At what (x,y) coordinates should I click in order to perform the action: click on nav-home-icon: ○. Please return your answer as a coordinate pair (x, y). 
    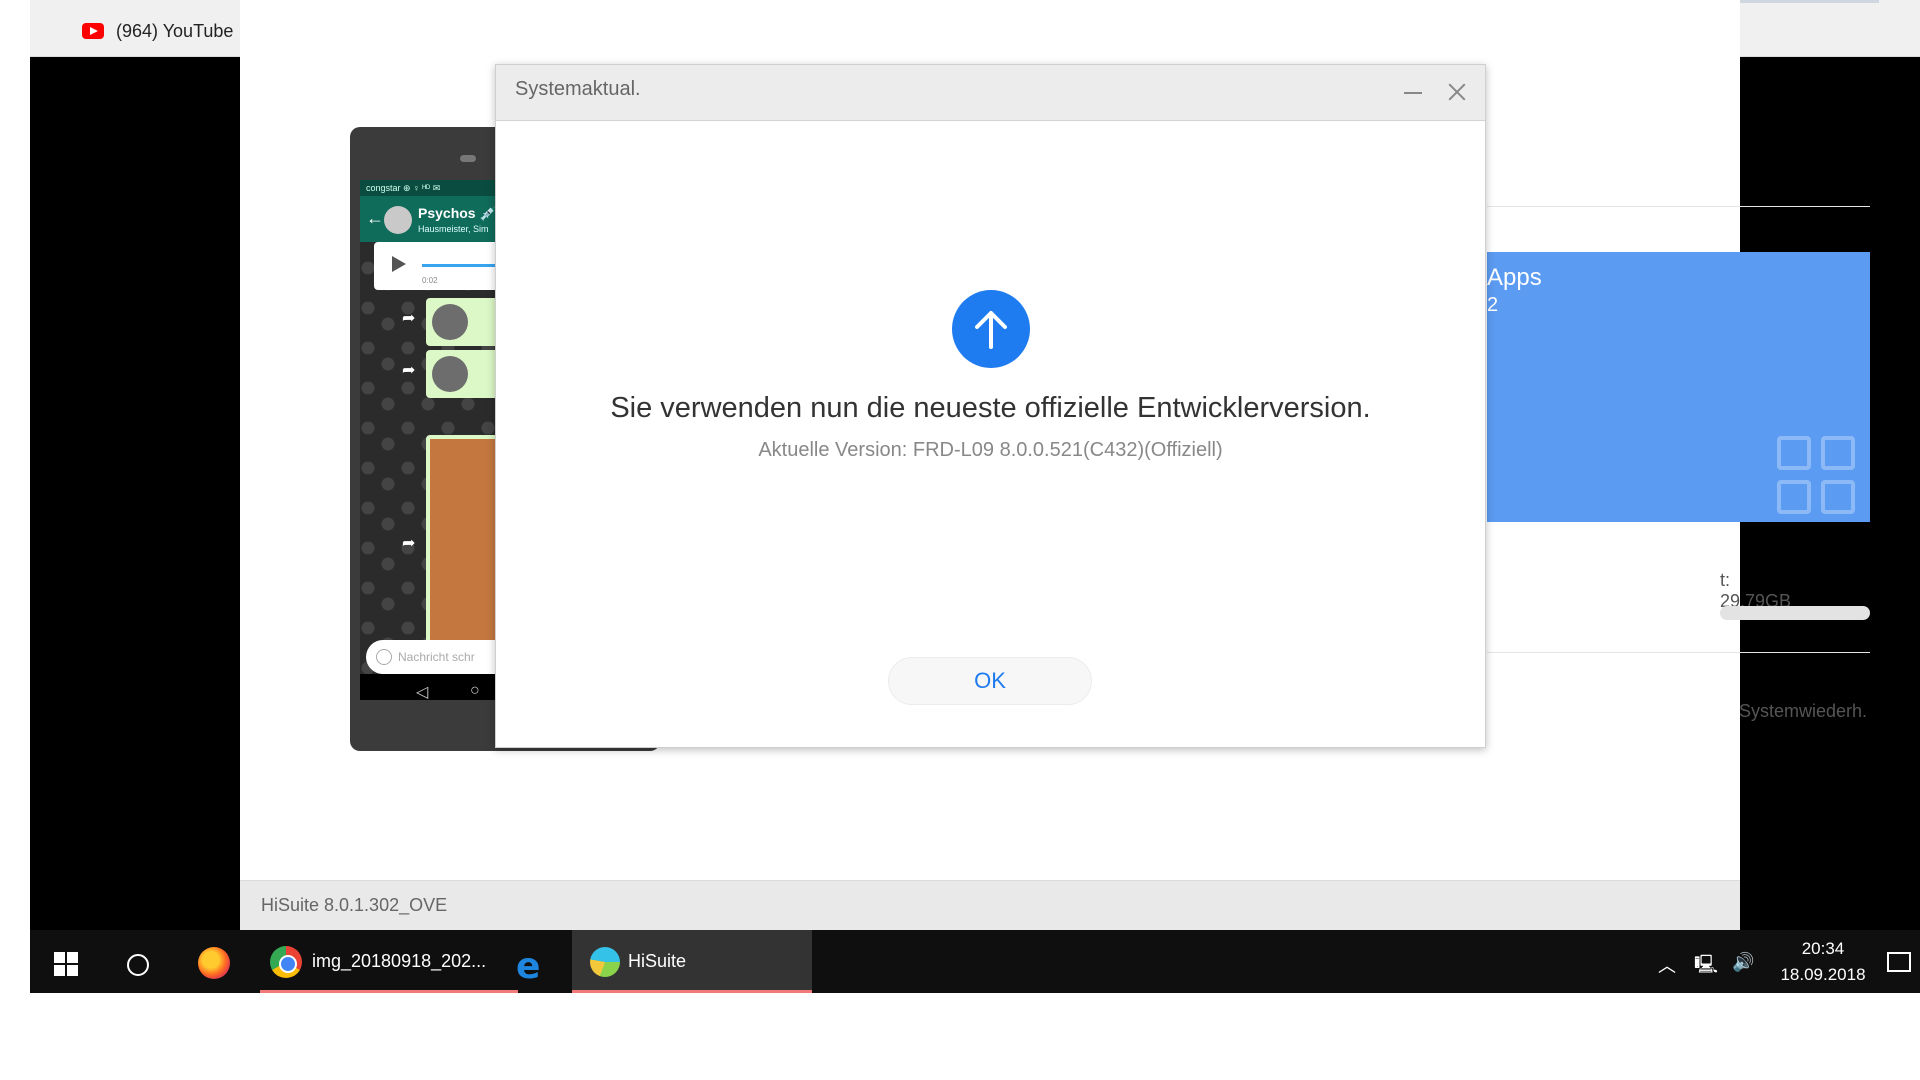
    Looking at the image, I should click on (475, 690).